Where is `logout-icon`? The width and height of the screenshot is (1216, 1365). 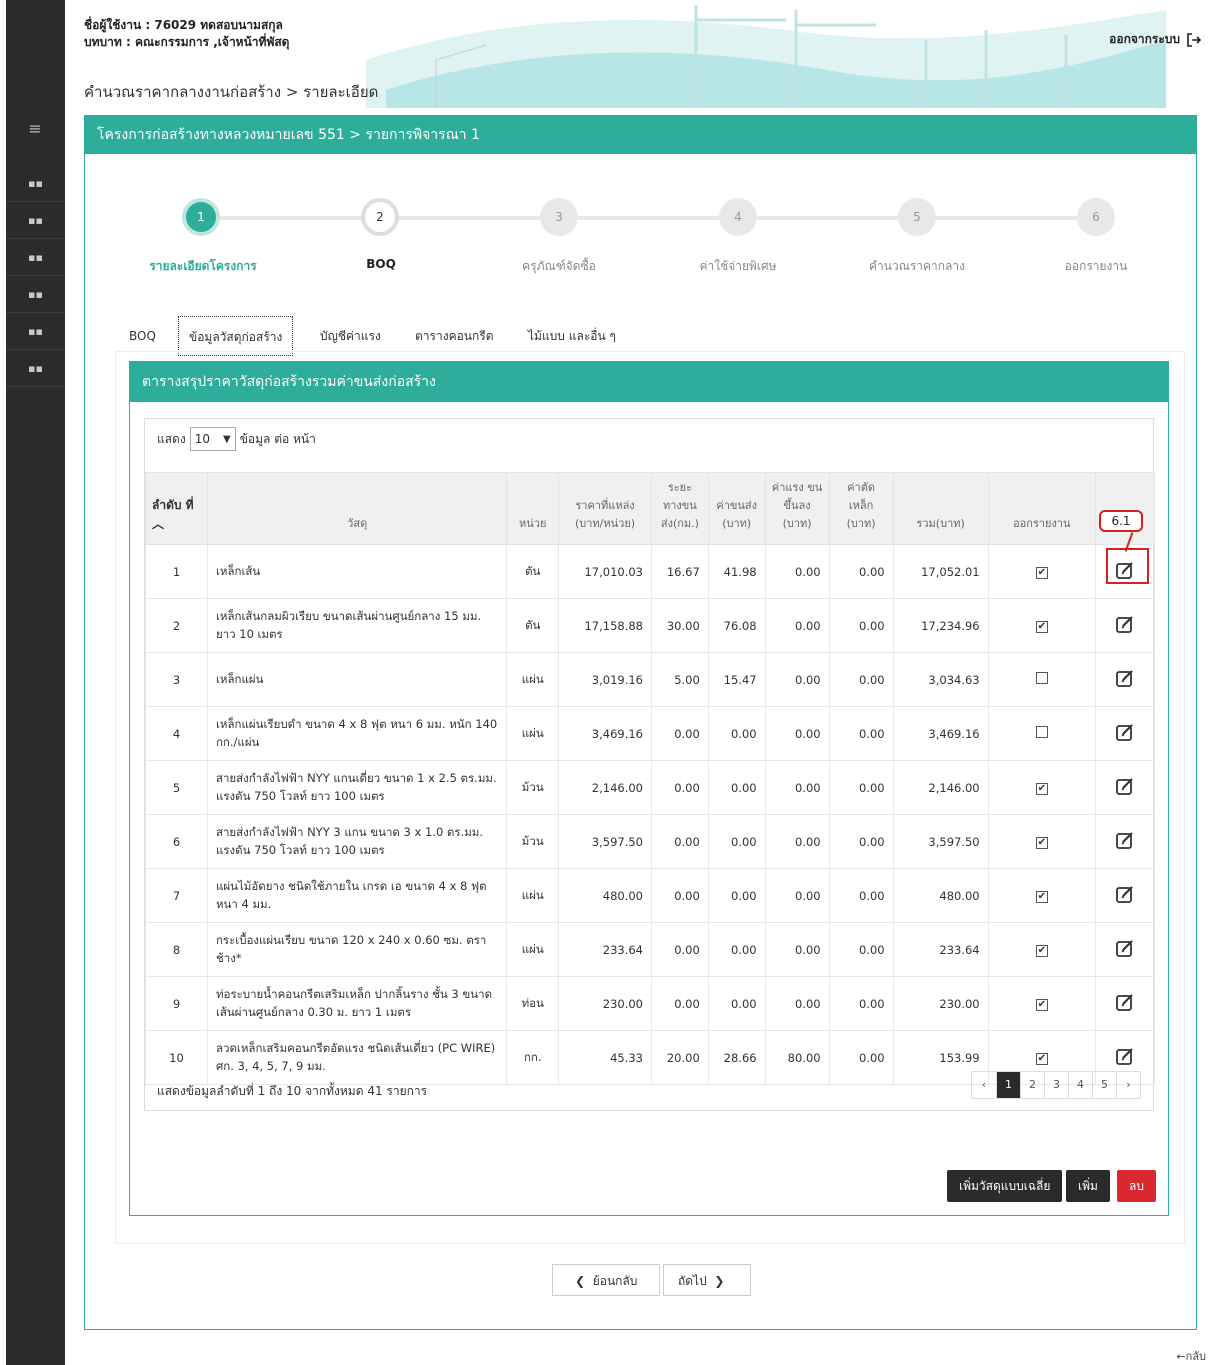 logout-icon is located at coordinates (1194, 39).